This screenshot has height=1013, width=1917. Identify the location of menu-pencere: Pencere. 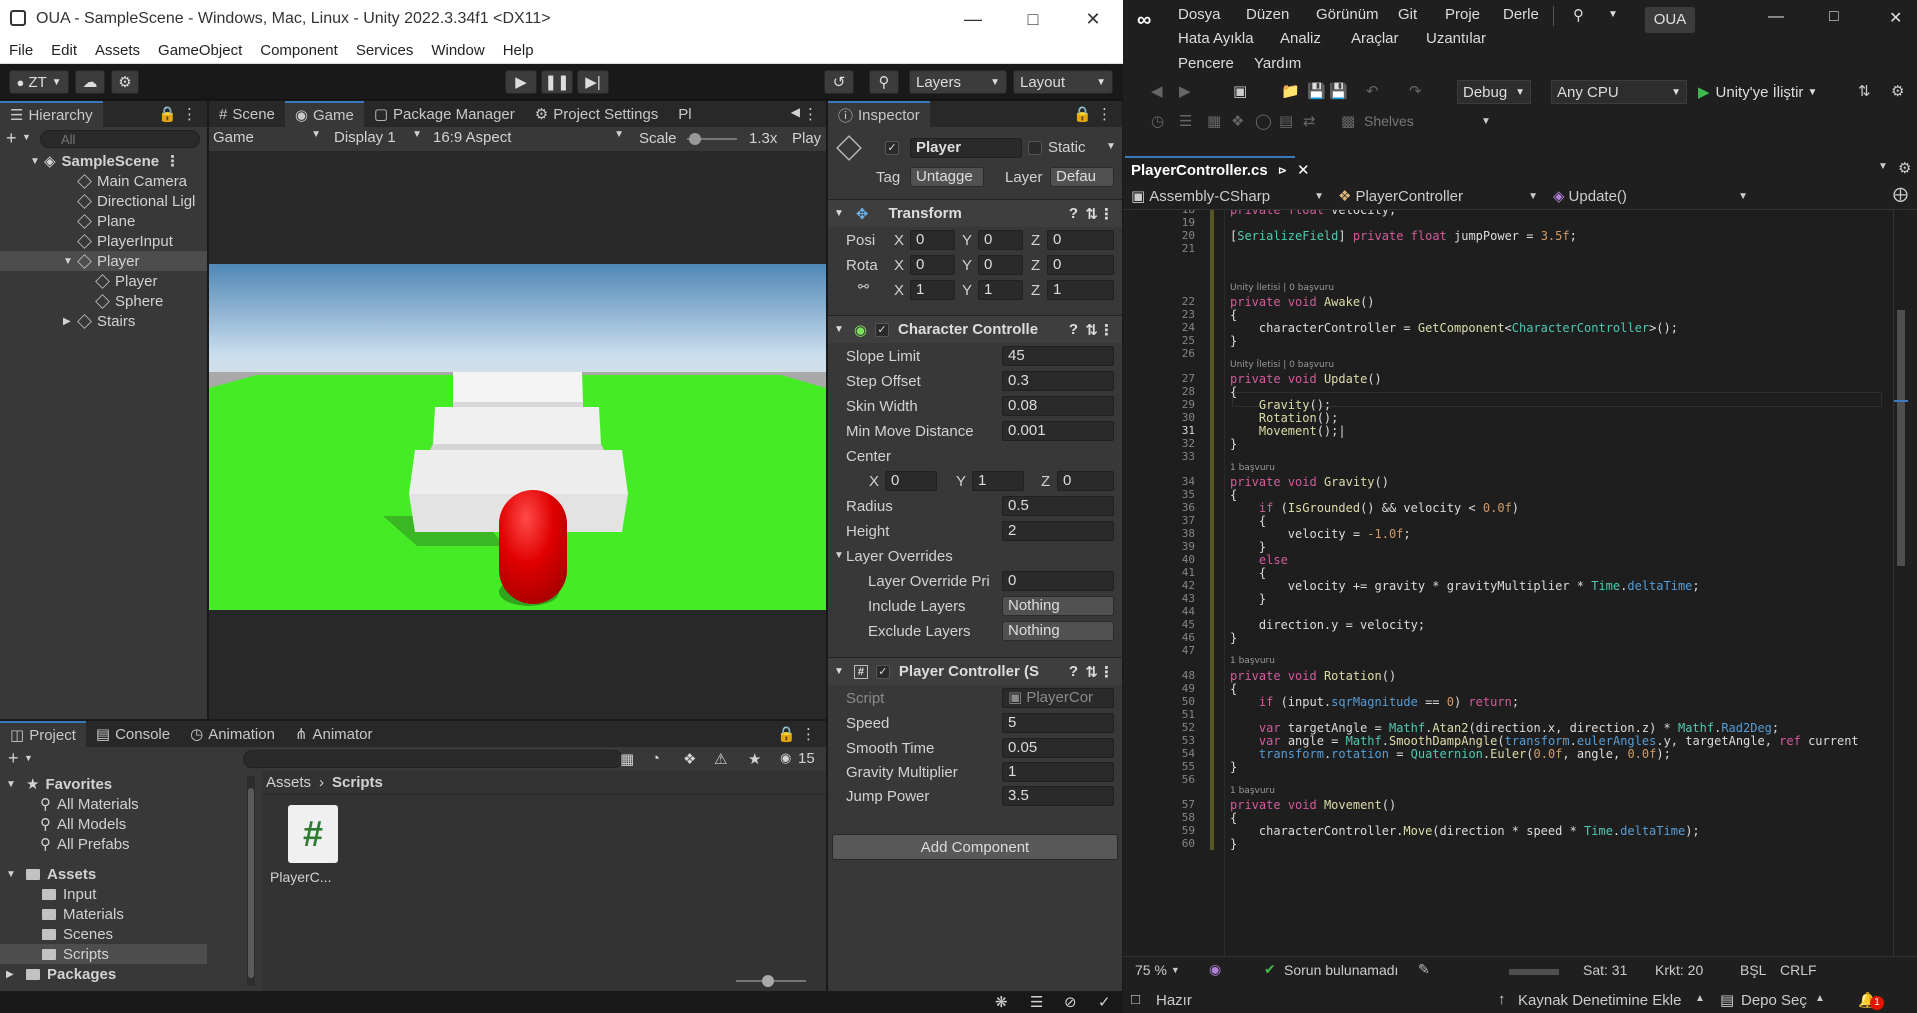
(1206, 63).